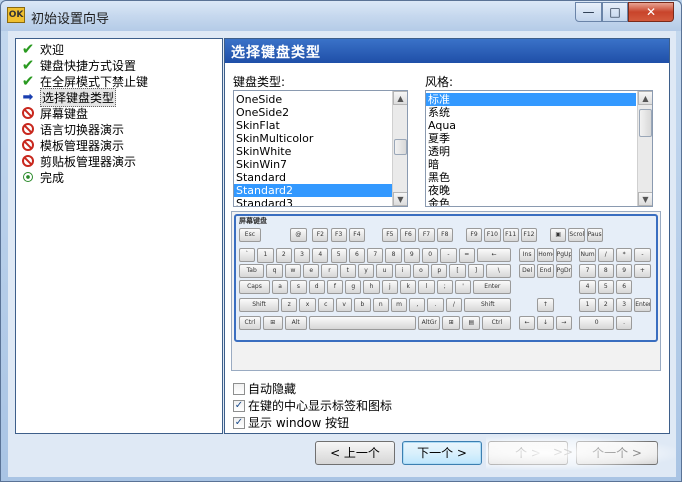 The height and width of the screenshot is (482, 682). Describe the element at coordinates (587, 271) in the screenshot. I see `key-2-17: 7` at that location.